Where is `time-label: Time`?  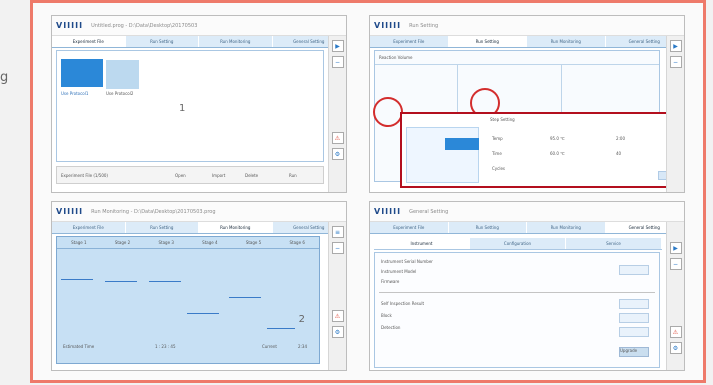 time-label: Time is located at coordinates (497, 153).